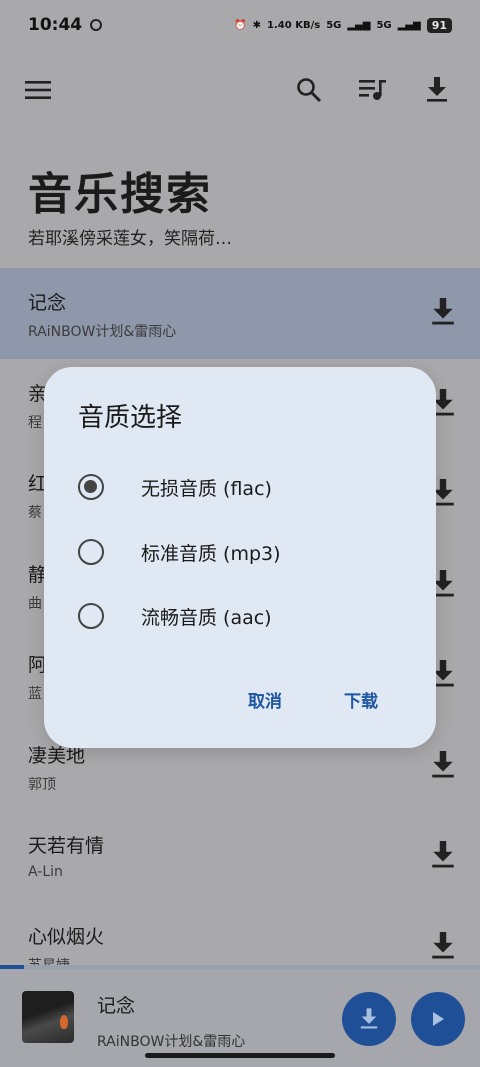  Describe the element at coordinates (66, 936) in the screenshot. I see `song-name: 心似烟火` at that location.